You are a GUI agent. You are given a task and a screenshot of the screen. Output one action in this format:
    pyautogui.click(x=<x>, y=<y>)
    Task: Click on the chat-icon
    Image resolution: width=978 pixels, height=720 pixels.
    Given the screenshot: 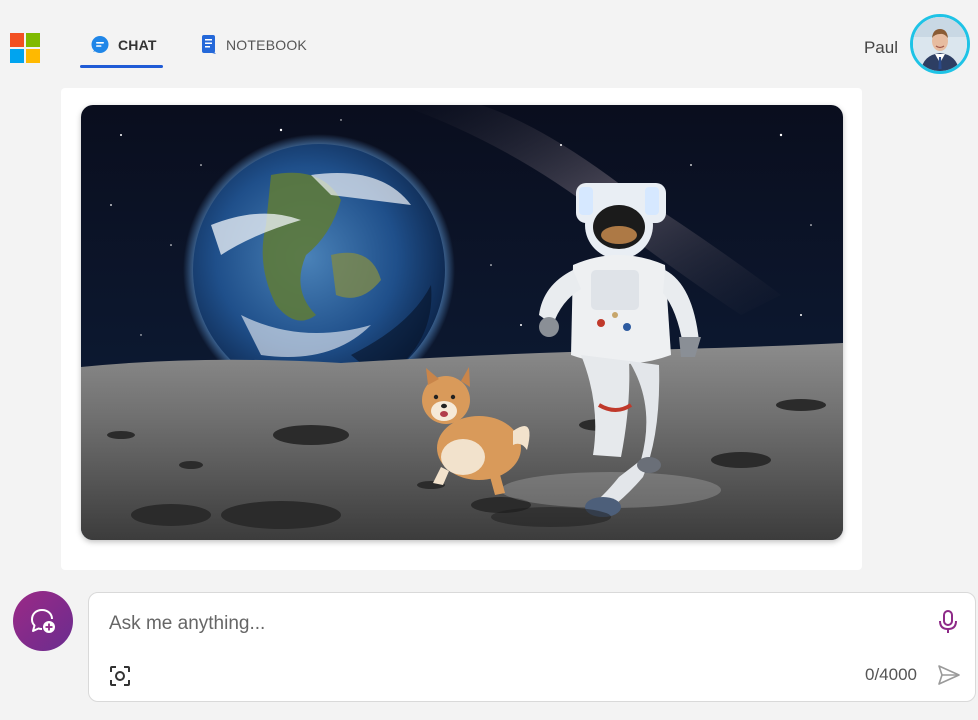 What is the action you would take?
    pyautogui.click(x=100, y=45)
    